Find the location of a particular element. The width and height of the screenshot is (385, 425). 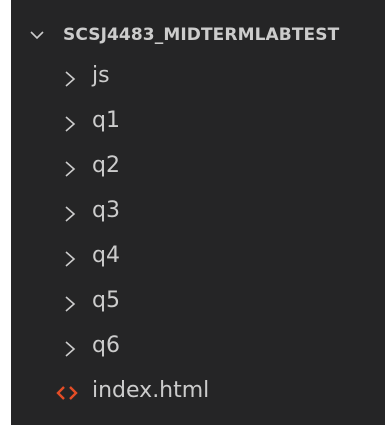

folder-q3: q3 is located at coordinates (198, 214).